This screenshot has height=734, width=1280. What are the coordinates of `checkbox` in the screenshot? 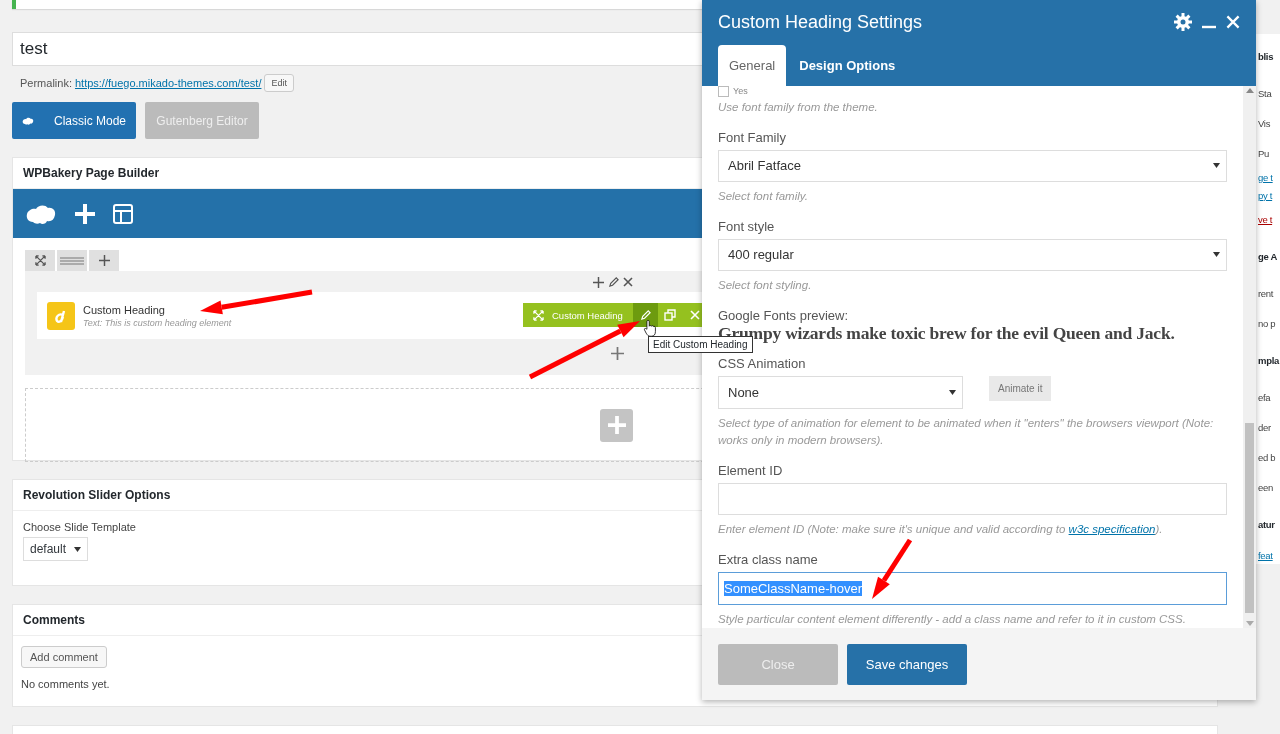 It's located at (723, 91).